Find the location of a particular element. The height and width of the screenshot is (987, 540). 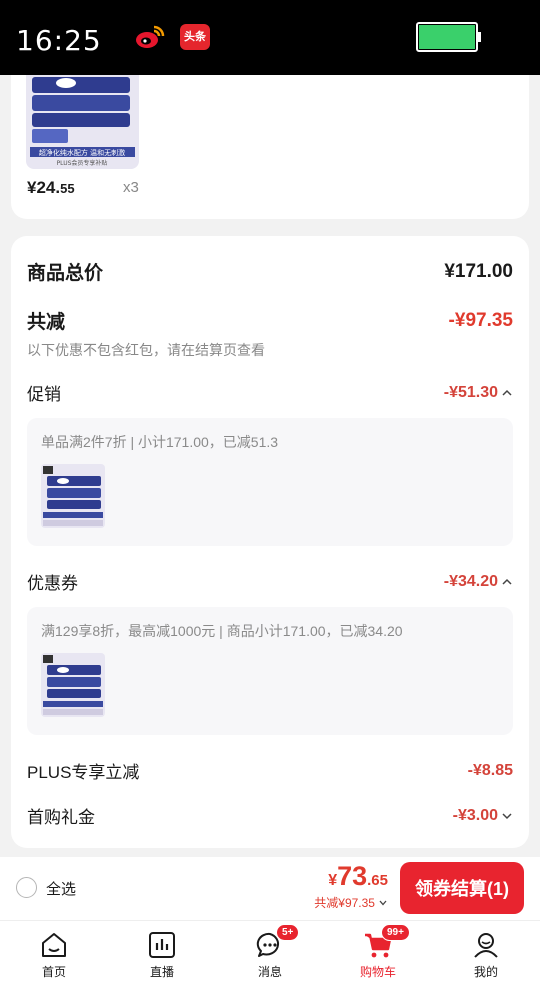

profile-icon is located at coordinates (486, 945).